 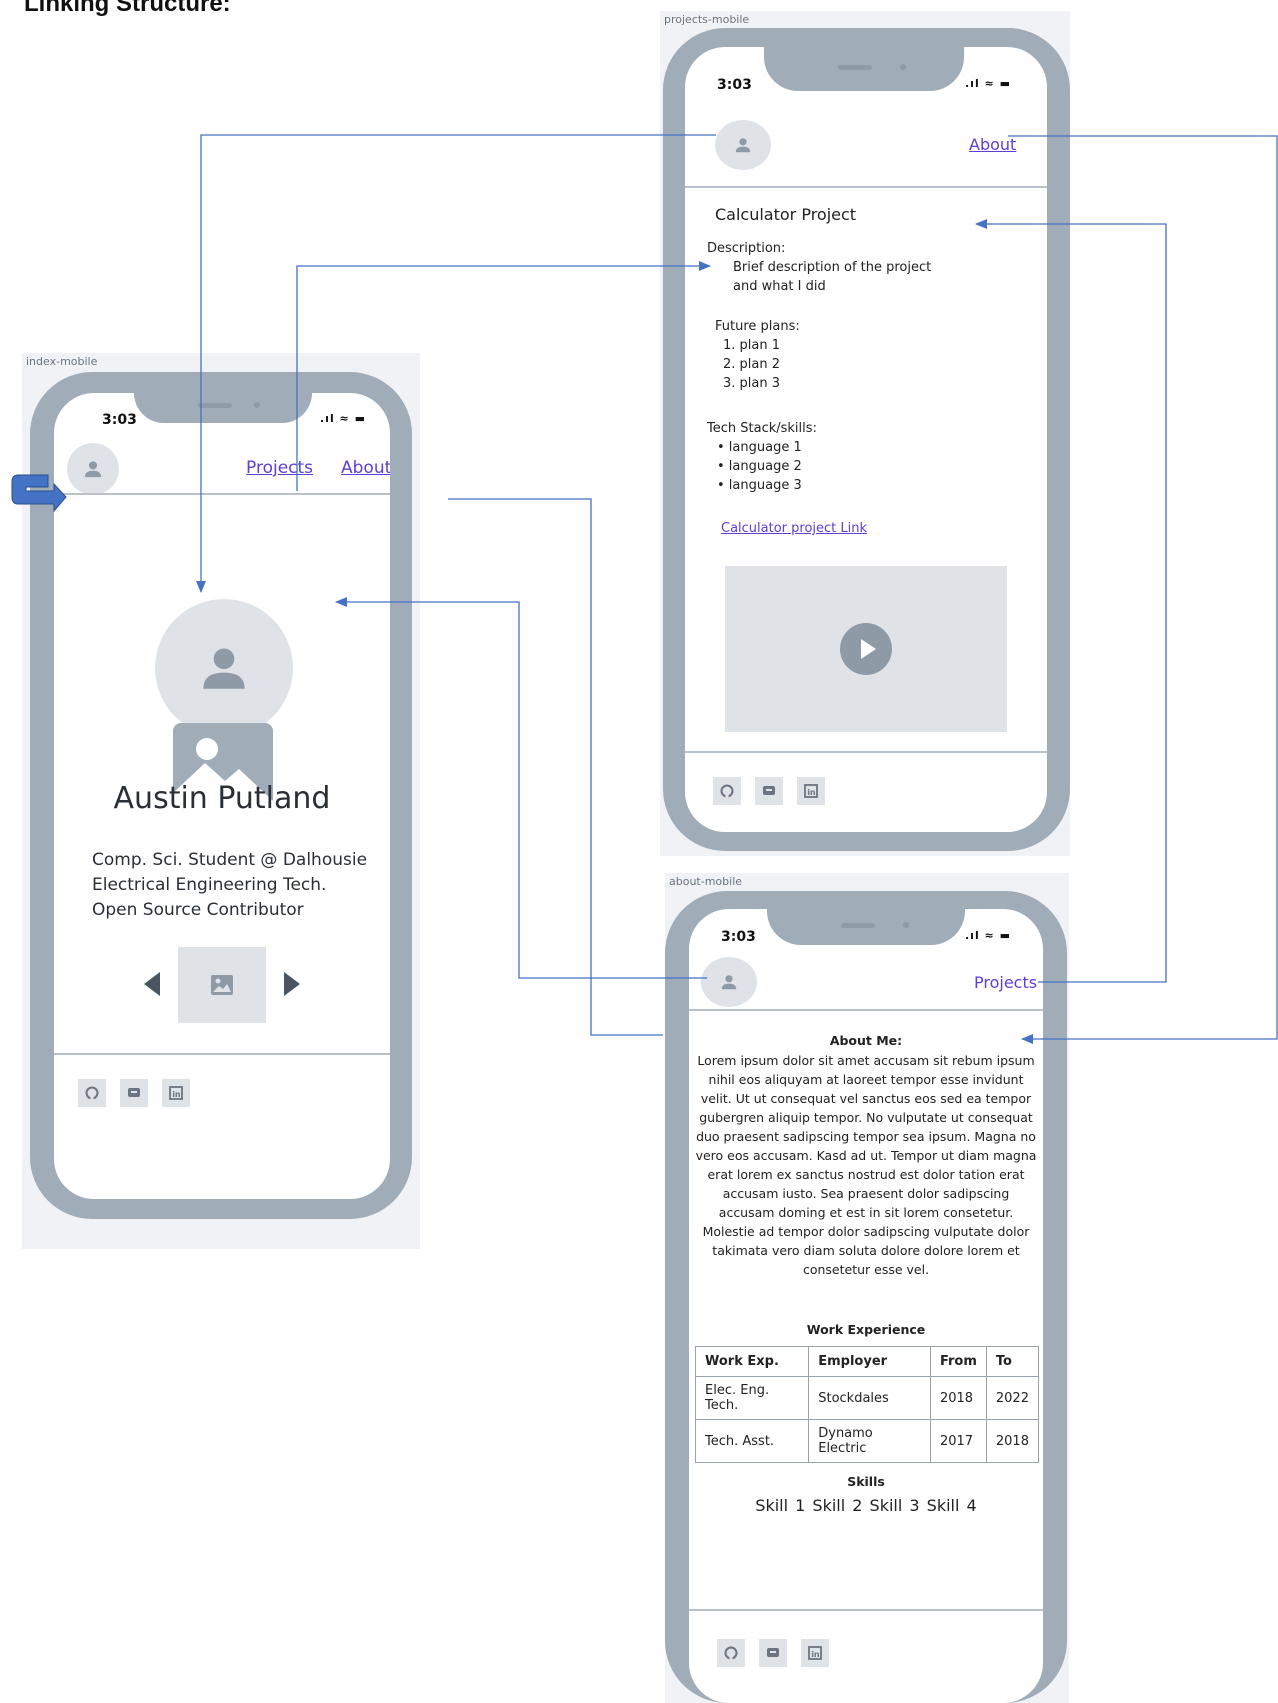 What do you see at coordinates (555, 767) in the screenshot?
I see `arrow-index-about-to-about` at bounding box center [555, 767].